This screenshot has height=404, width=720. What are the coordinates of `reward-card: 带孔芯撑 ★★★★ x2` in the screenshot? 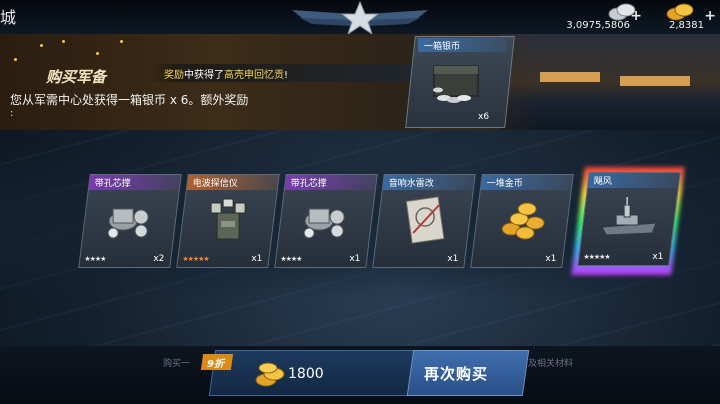 It's located at (130, 221).